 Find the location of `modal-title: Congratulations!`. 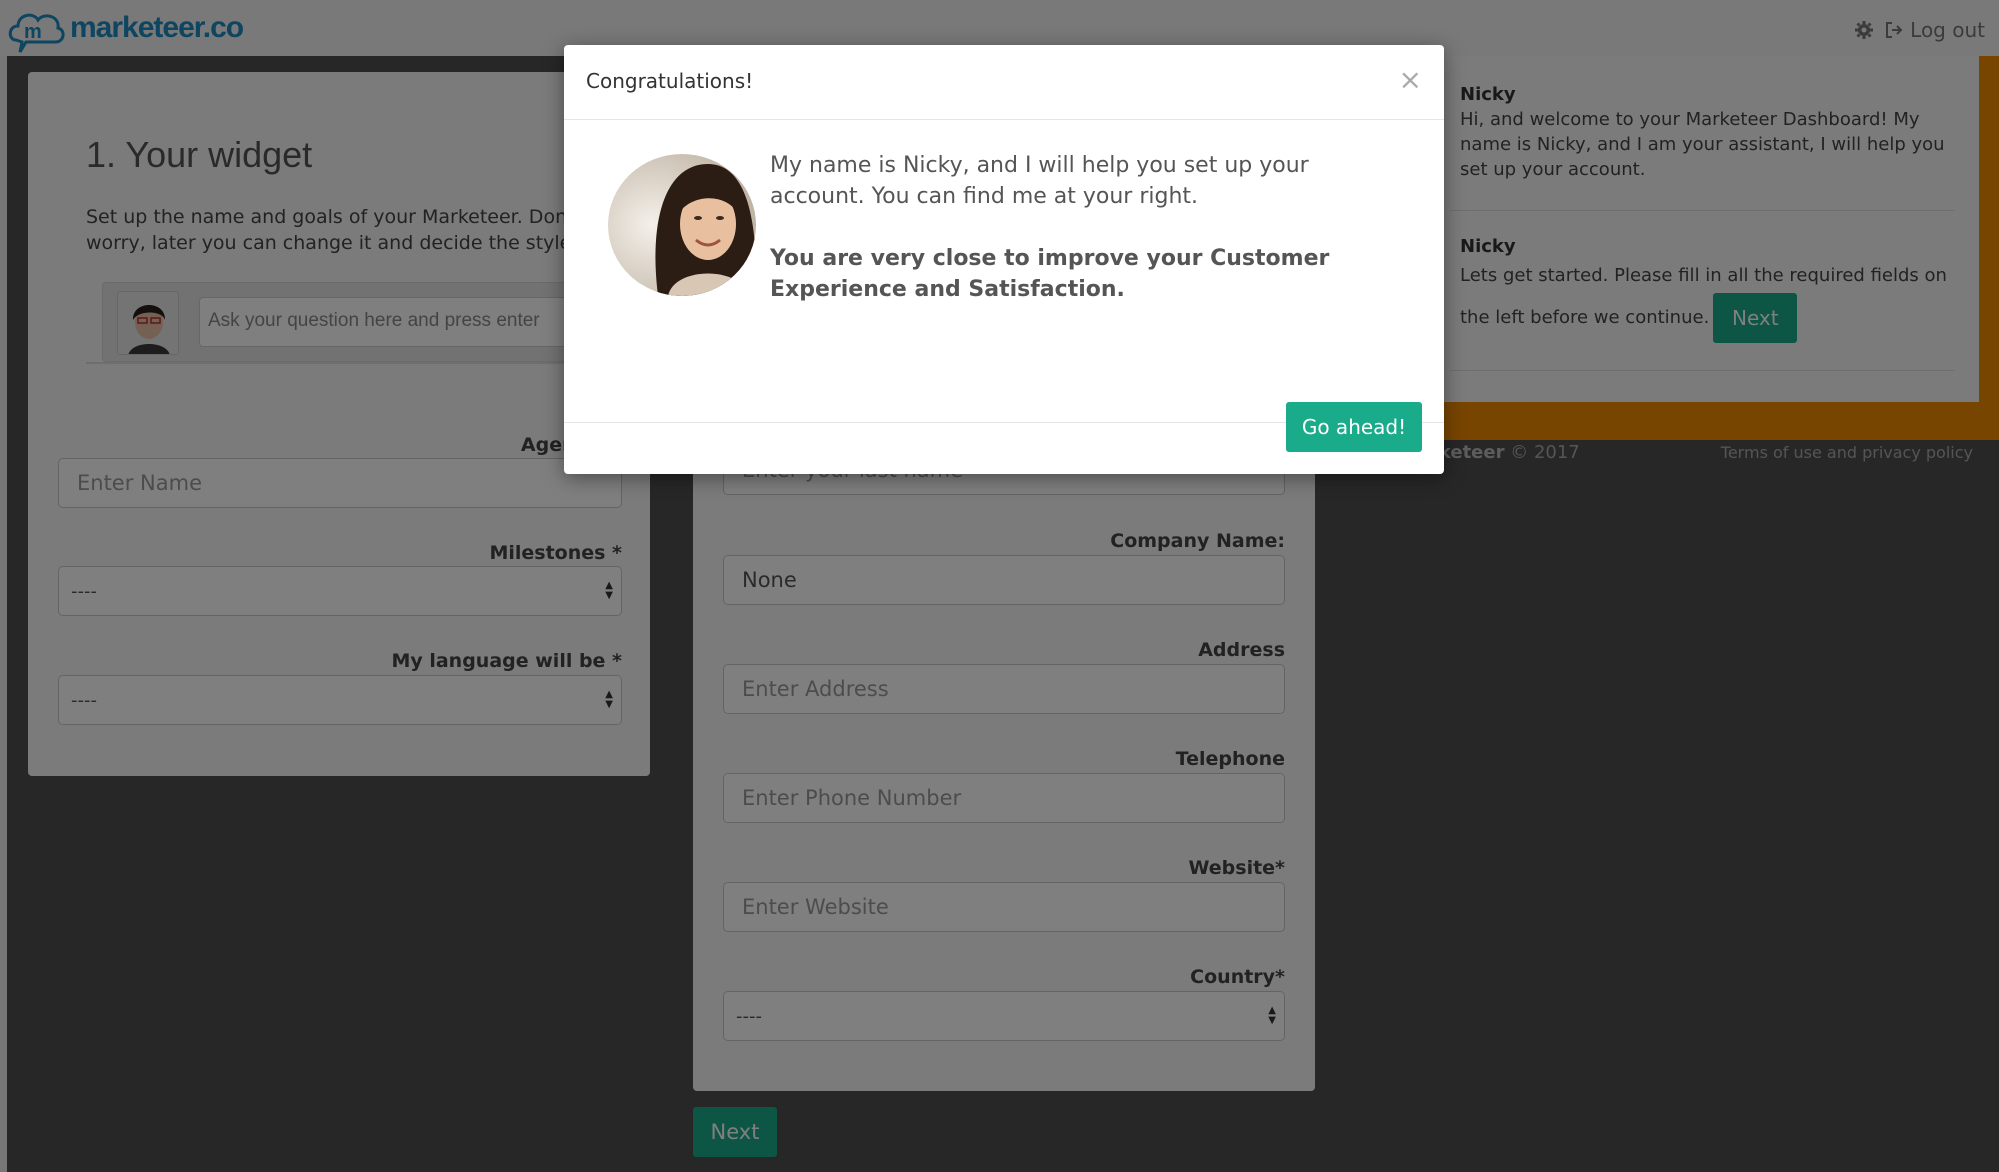

modal-title: Congratulations! is located at coordinates (670, 81).